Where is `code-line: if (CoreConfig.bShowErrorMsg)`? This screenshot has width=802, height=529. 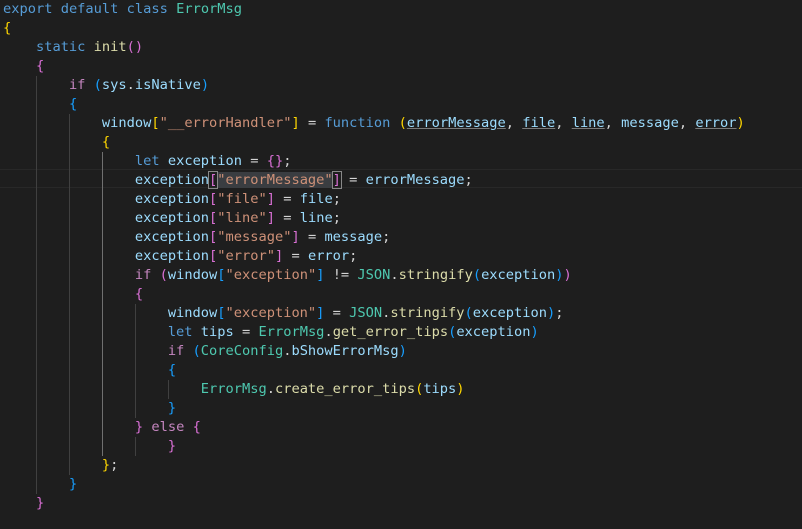 code-line: if (CoreConfig.bShowErrorMsg) is located at coordinates (205, 351).